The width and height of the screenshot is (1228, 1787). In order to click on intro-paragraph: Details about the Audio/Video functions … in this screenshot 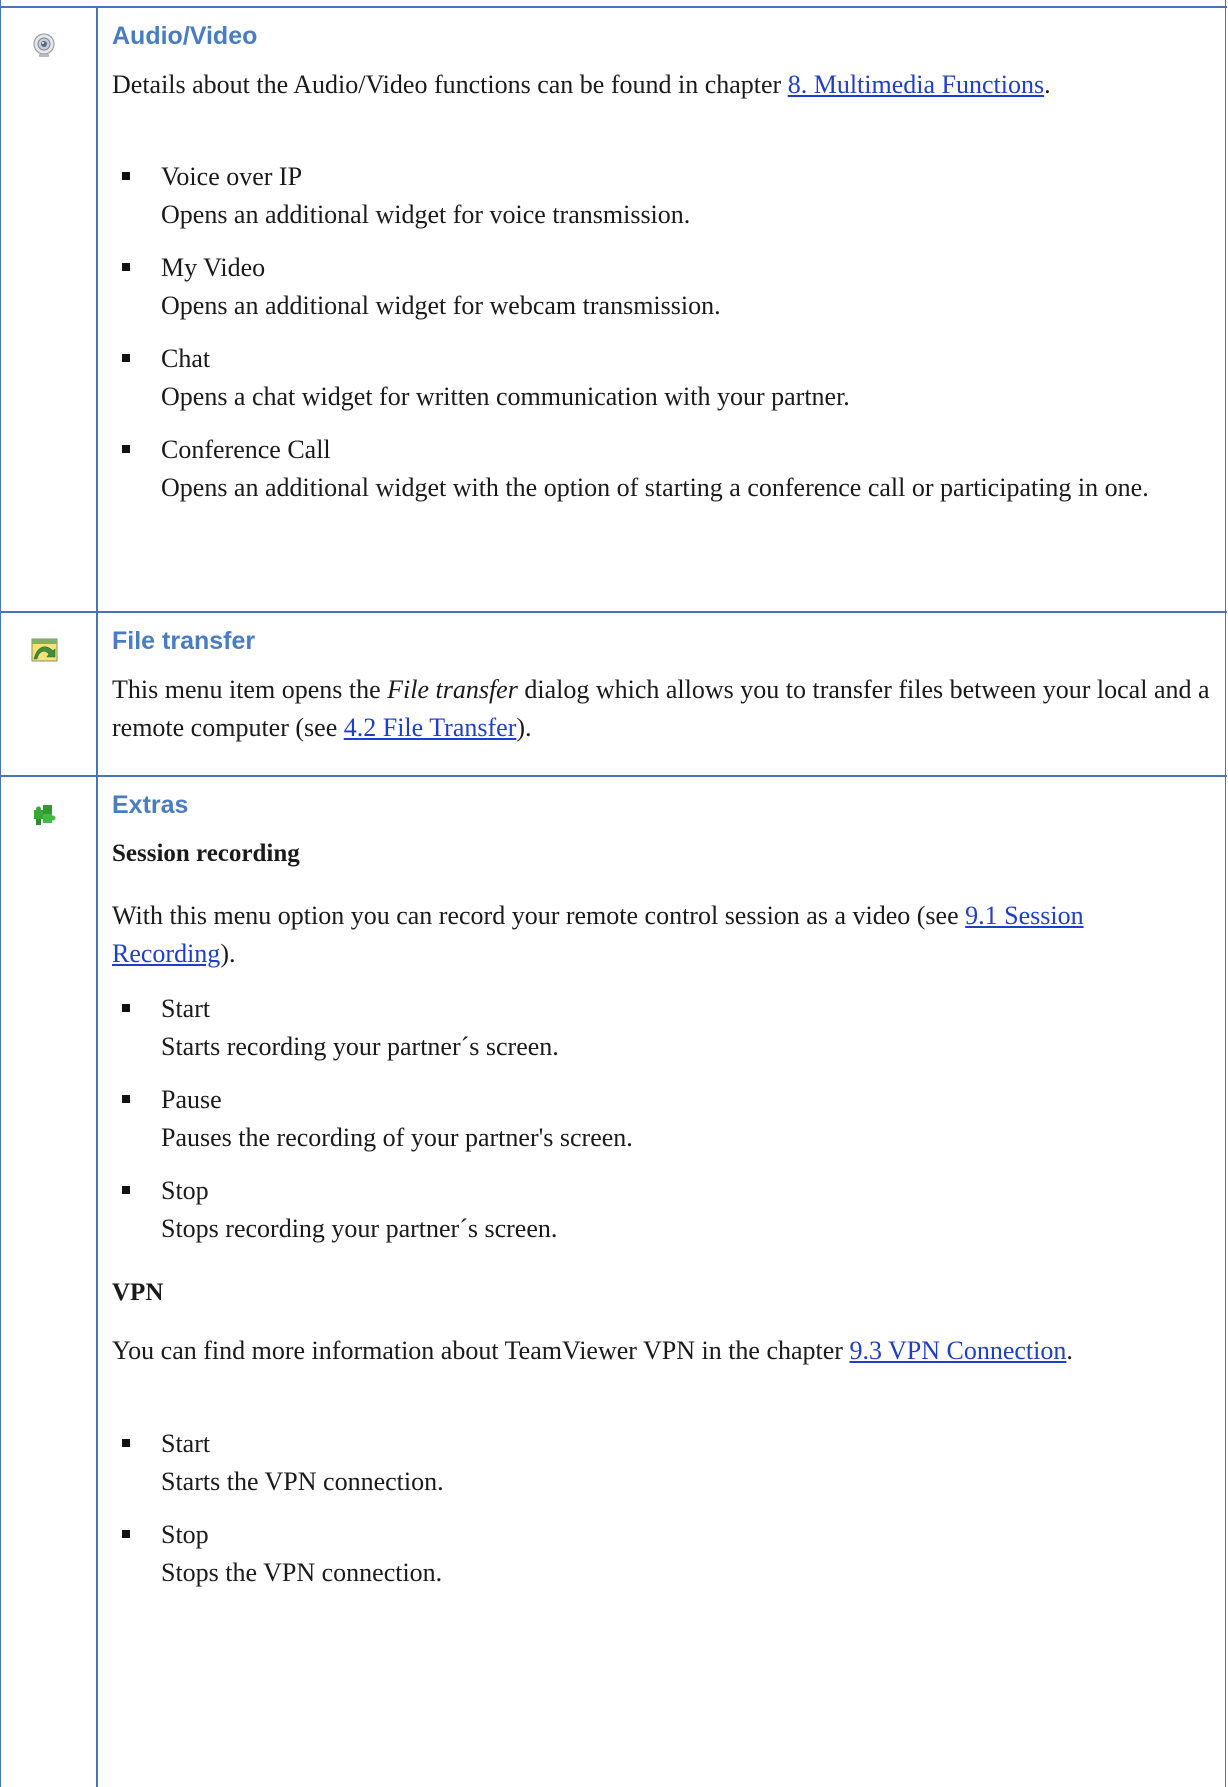, I will do `click(662, 85)`.